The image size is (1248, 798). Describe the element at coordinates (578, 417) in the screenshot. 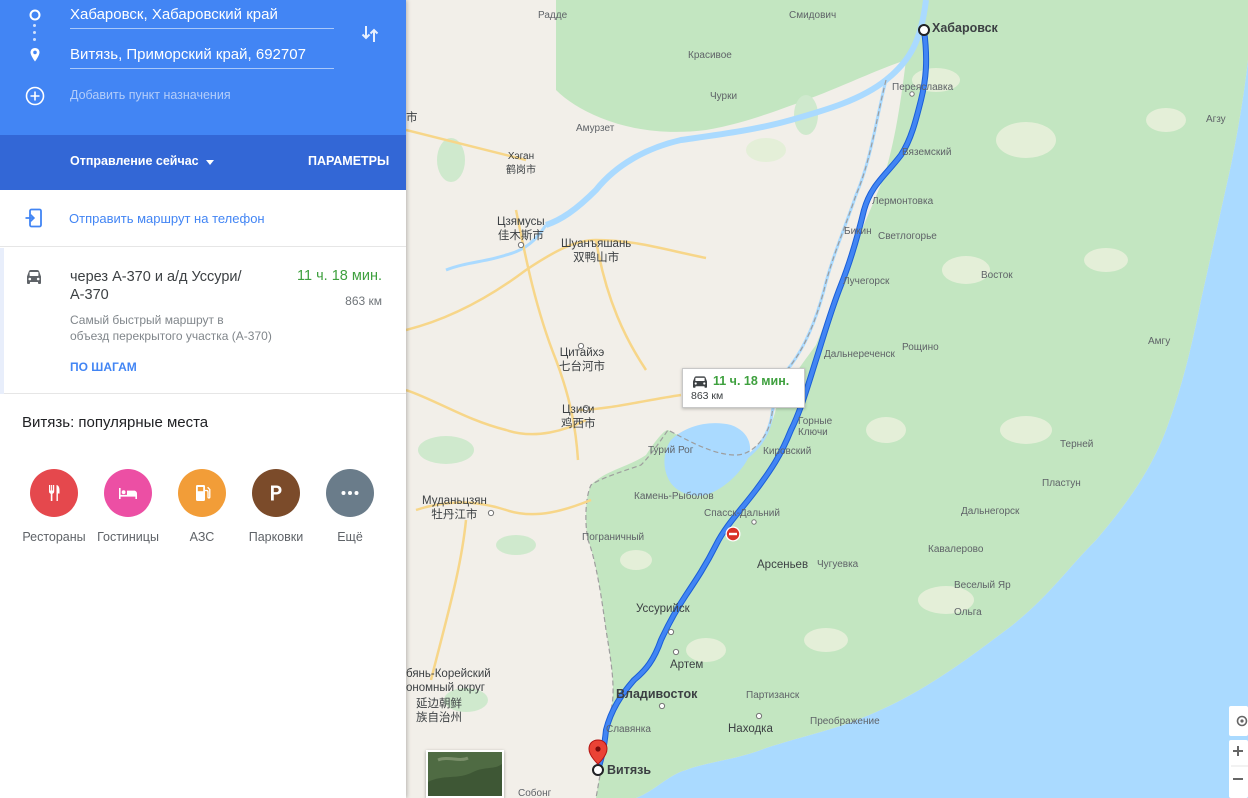

I see `map-label-jixi: Цзиси 鸡西市` at that location.